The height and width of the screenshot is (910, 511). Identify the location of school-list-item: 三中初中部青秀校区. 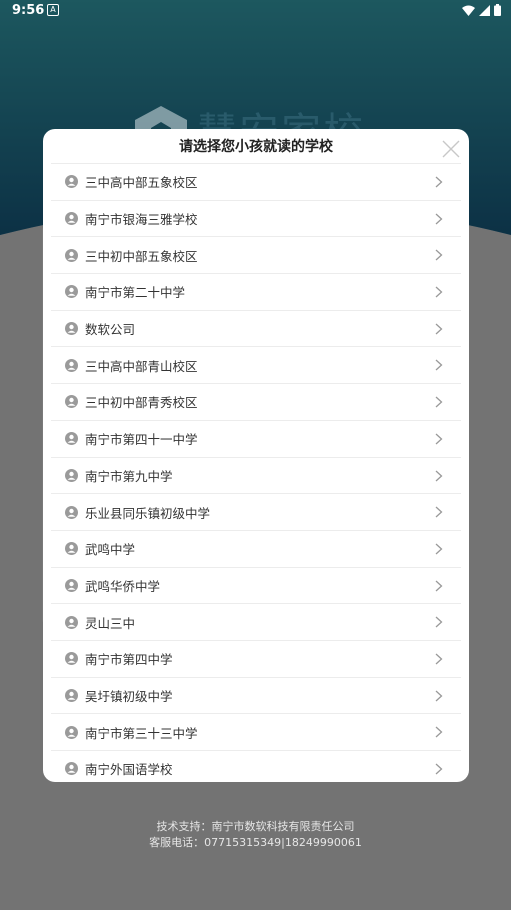
(256, 401).